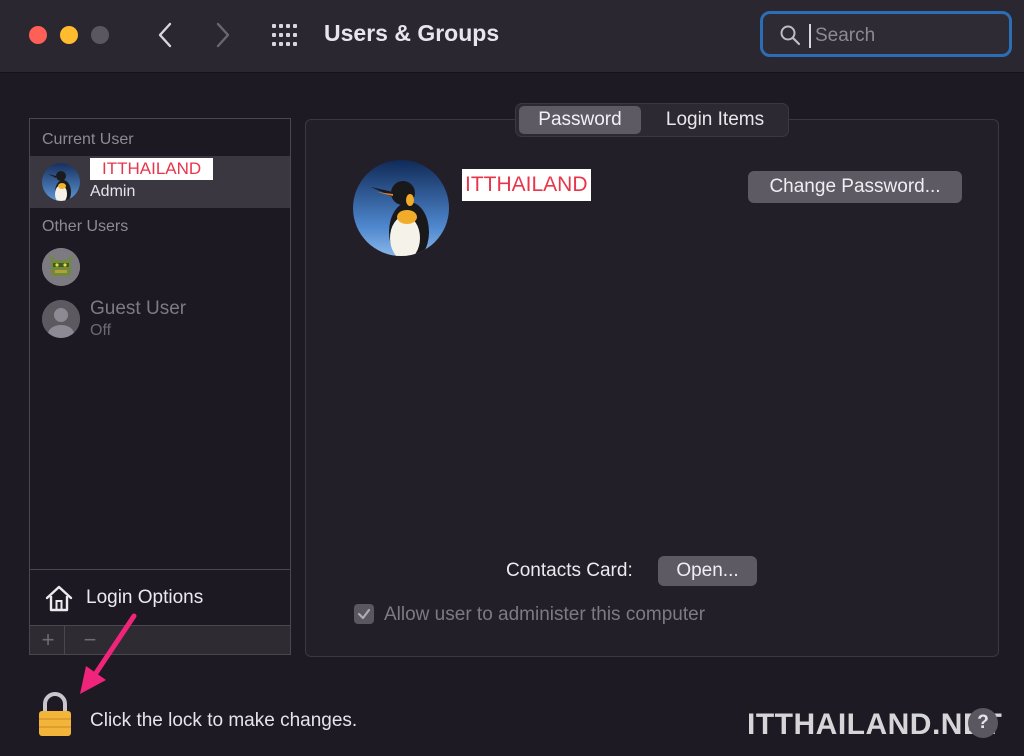  Describe the element at coordinates (160, 640) in the screenshot. I see `add-remove-bar: + −` at that location.